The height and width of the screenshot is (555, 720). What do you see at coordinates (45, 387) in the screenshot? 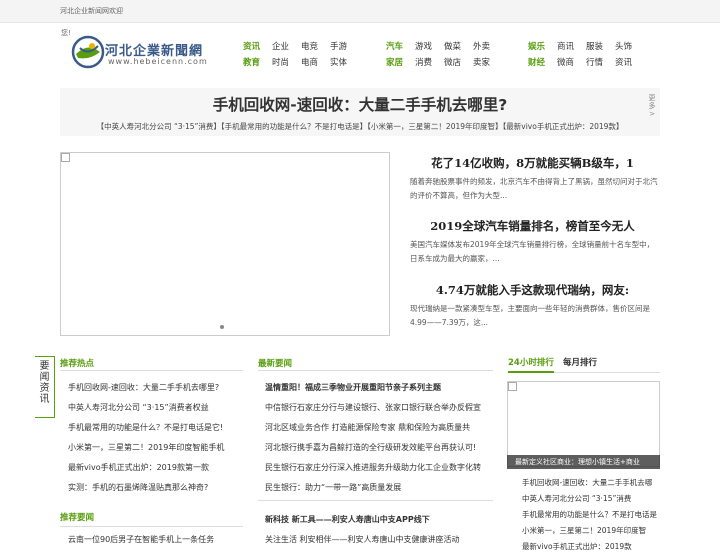
I see `side-tab-news: 要闻资讯` at bounding box center [45, 387].